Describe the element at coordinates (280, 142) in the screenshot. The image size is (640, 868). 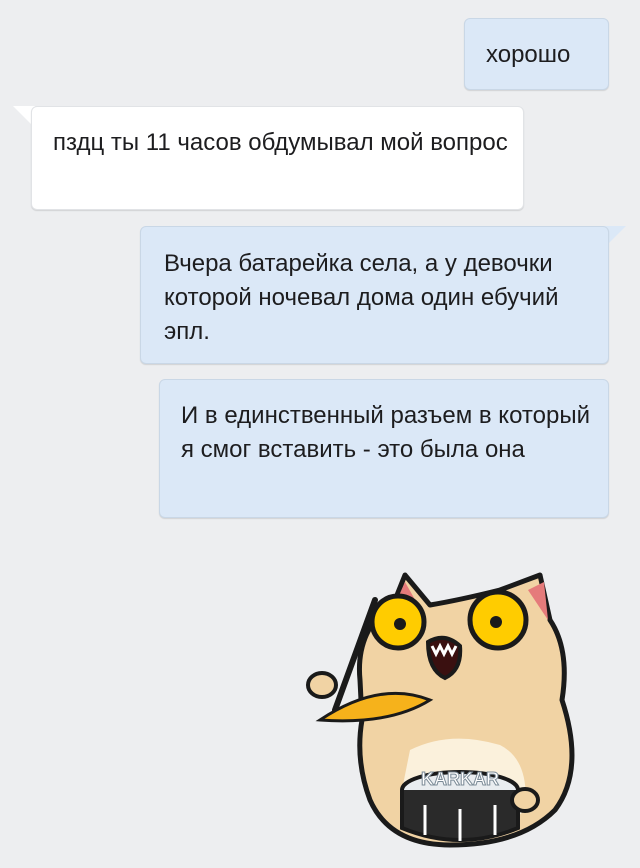
I see `message-text: пздц ты 11 часов обдумывал мой вопрос` at that location.